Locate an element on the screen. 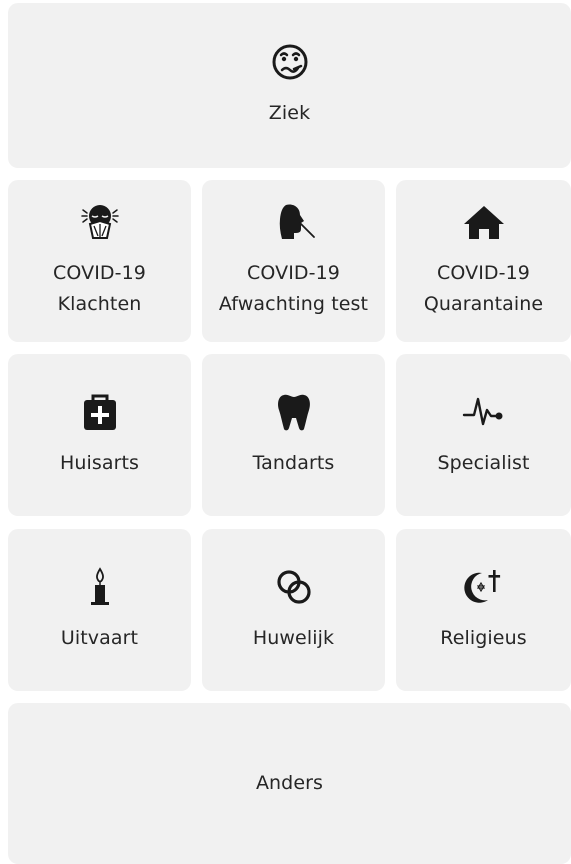  tooth-icon is located at coordinates (294, 412).